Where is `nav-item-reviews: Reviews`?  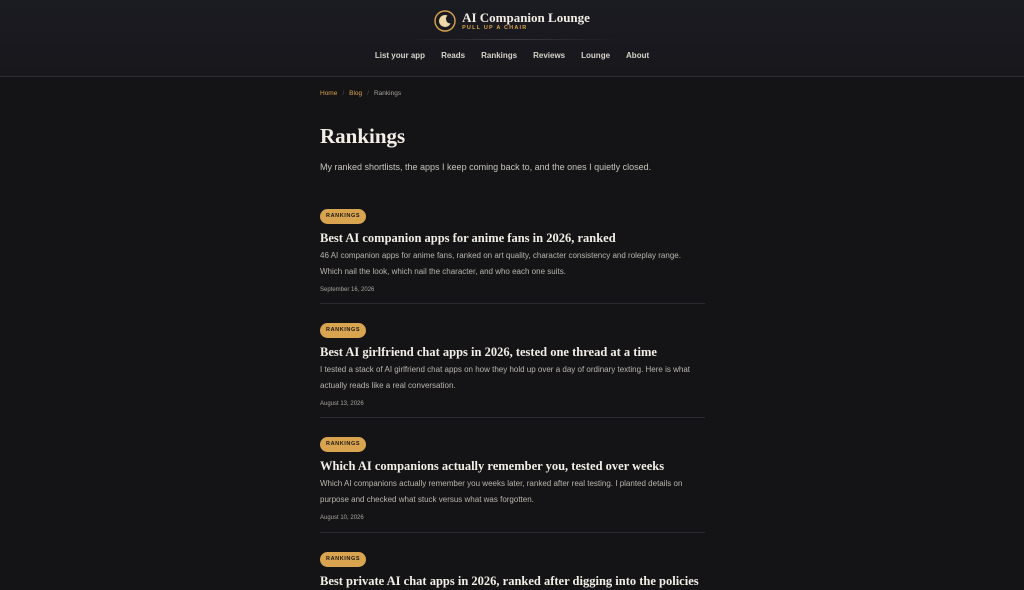 nav-item-reviews: Reviews is located at coordinates (549, 55).